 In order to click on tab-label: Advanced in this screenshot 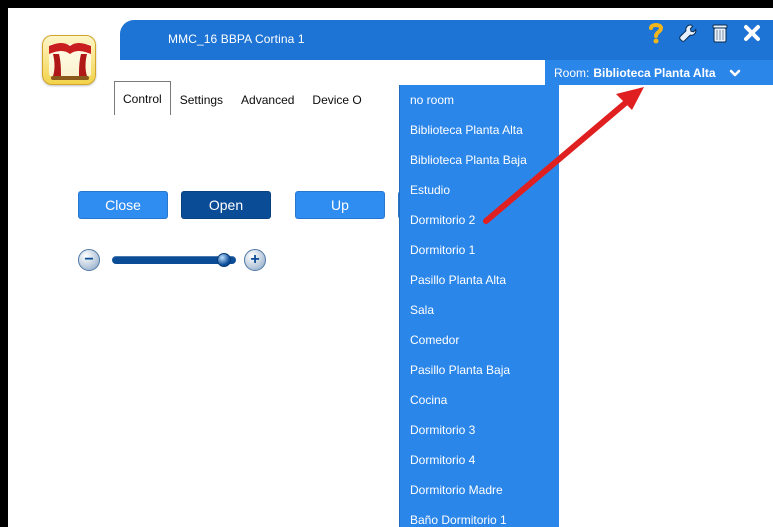, I will do `click(268, 100)`.